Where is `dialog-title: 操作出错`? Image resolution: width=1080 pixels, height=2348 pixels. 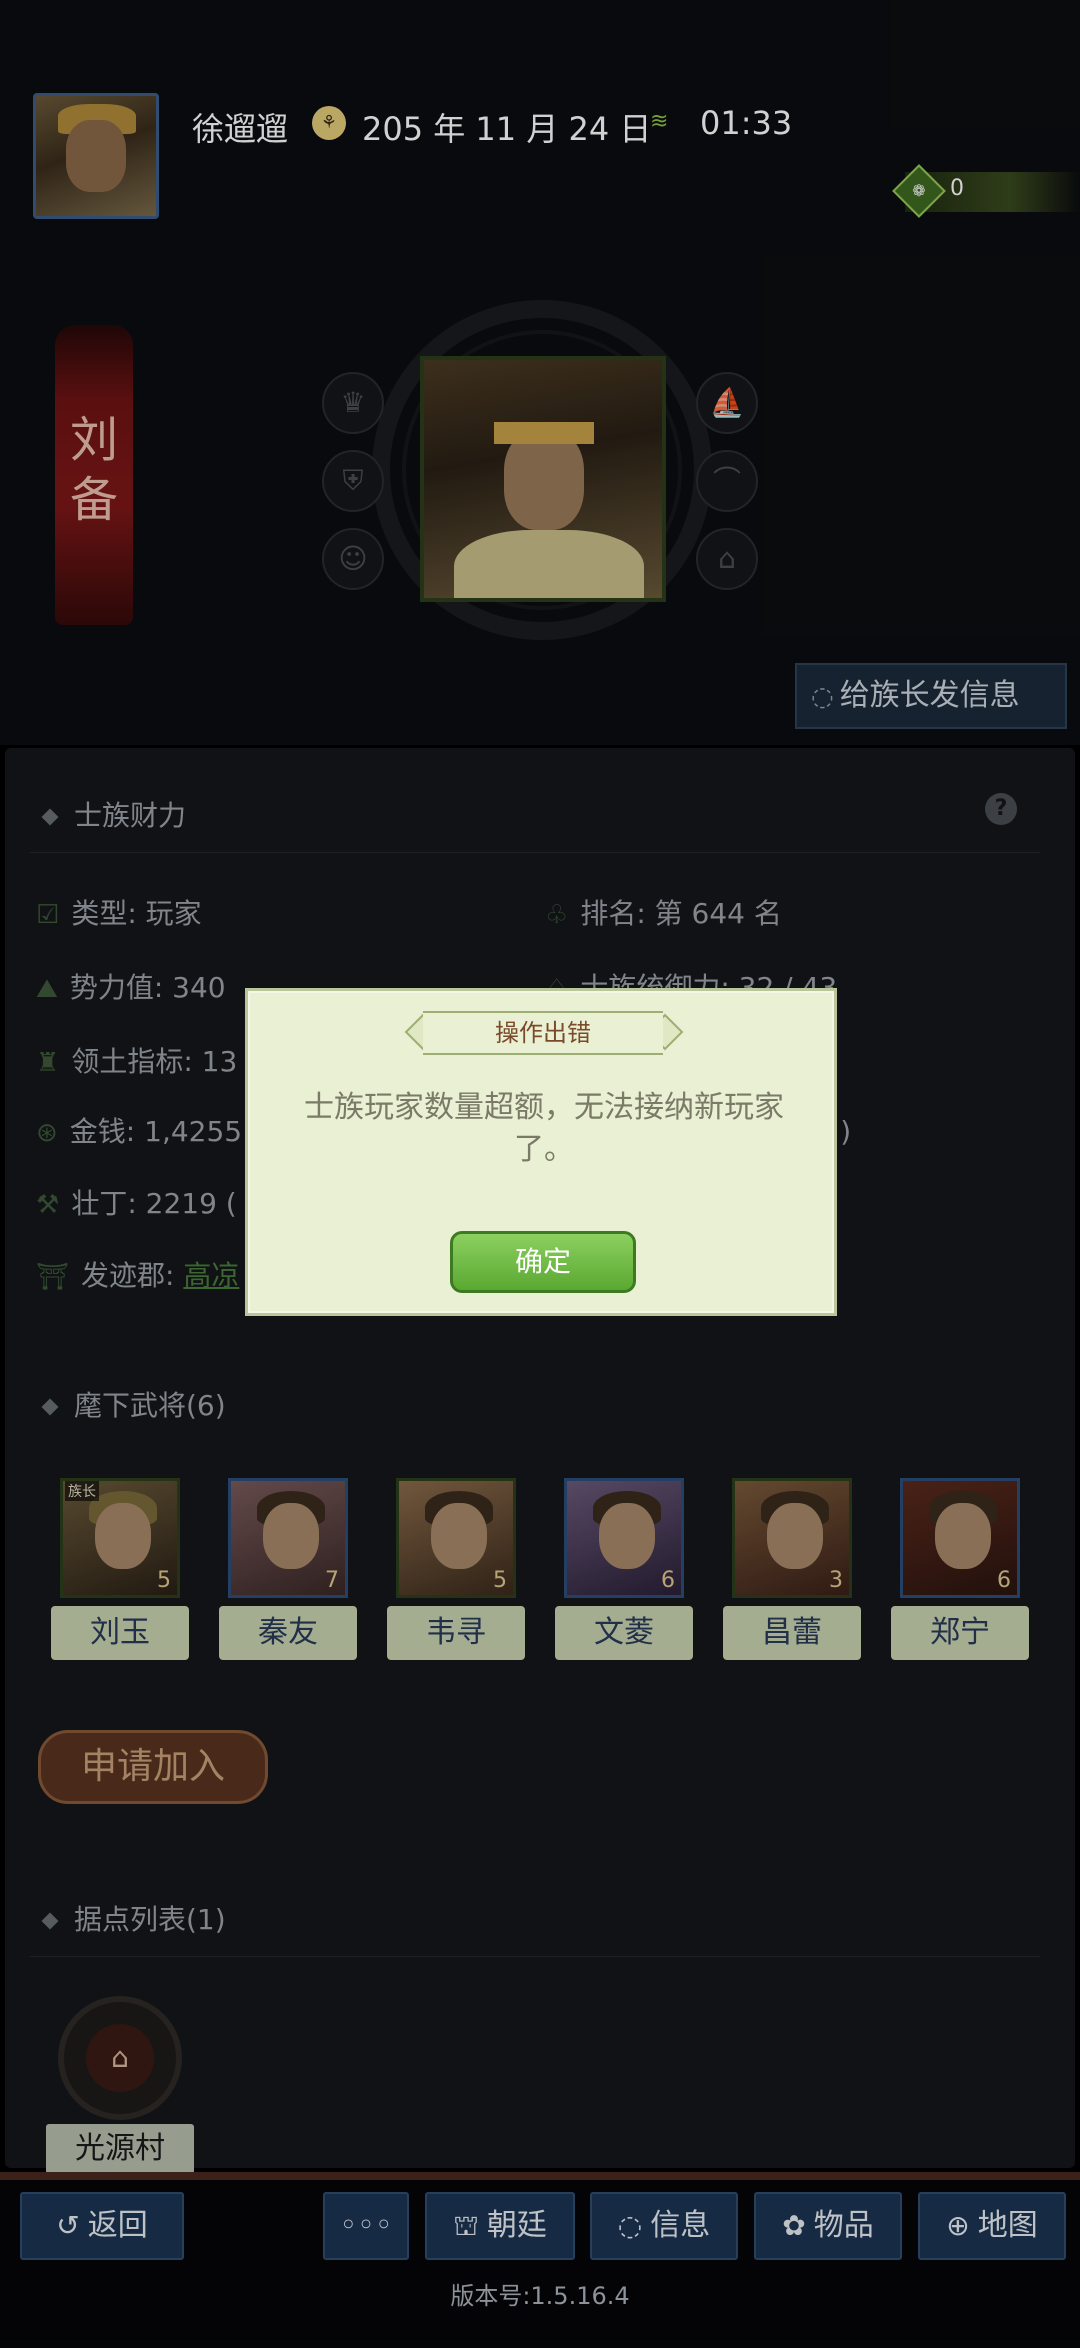 dialog-title: 操作出错 is located at coordinates (543, 1033).